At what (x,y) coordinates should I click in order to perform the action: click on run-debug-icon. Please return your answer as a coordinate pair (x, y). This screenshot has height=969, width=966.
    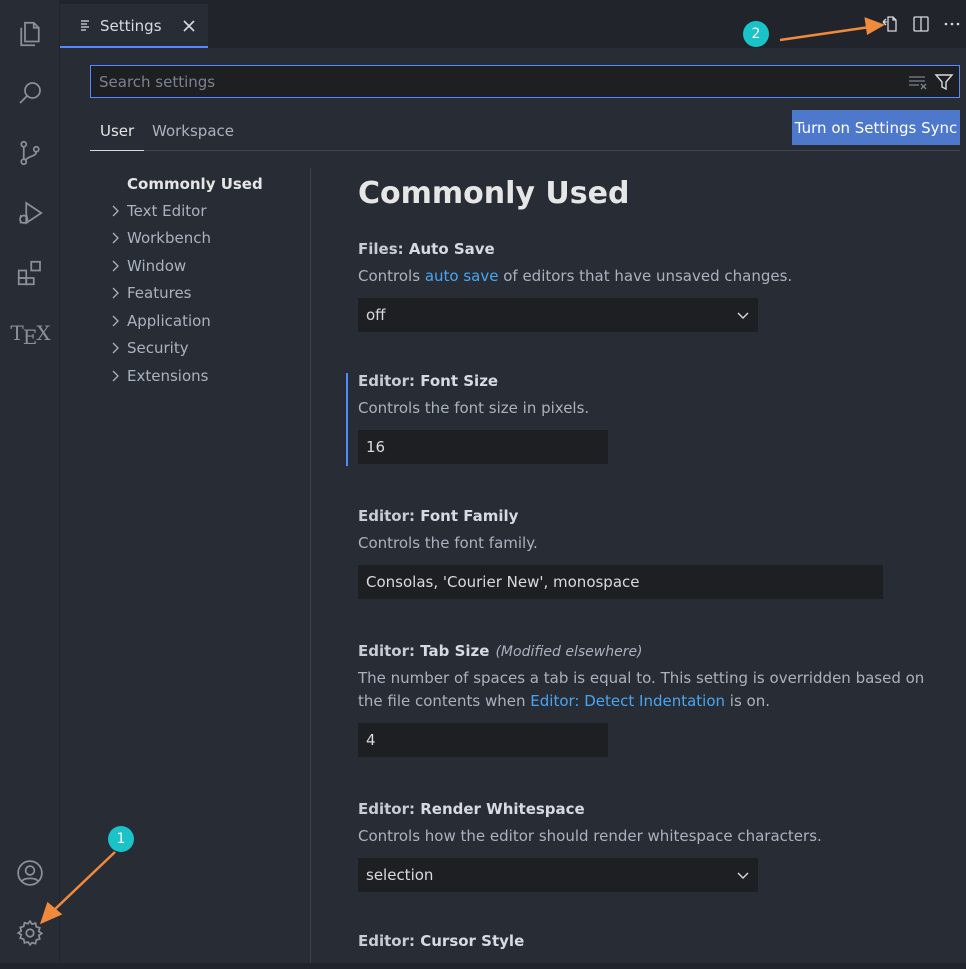
    Looking at the image, I should click on (30, 213).